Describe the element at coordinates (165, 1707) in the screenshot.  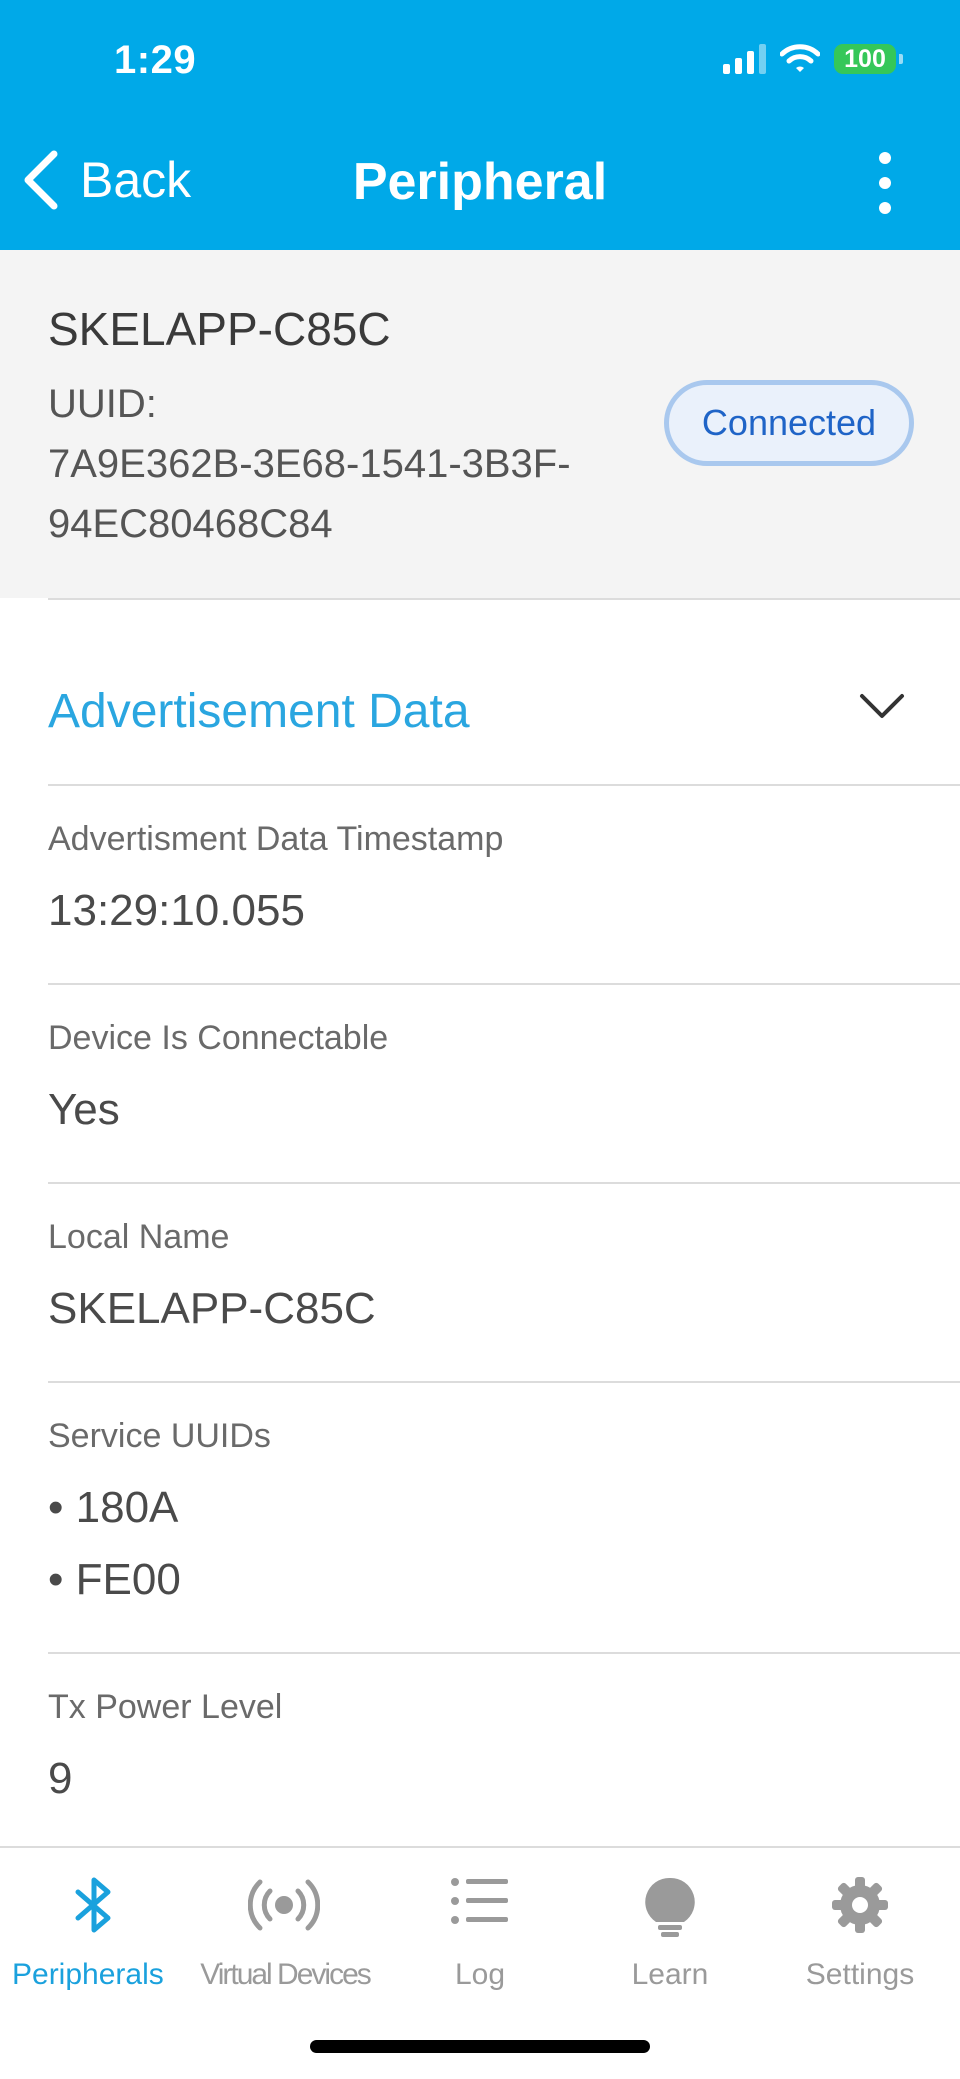
I see `tx-power-label: Tx Power Level` at that location.